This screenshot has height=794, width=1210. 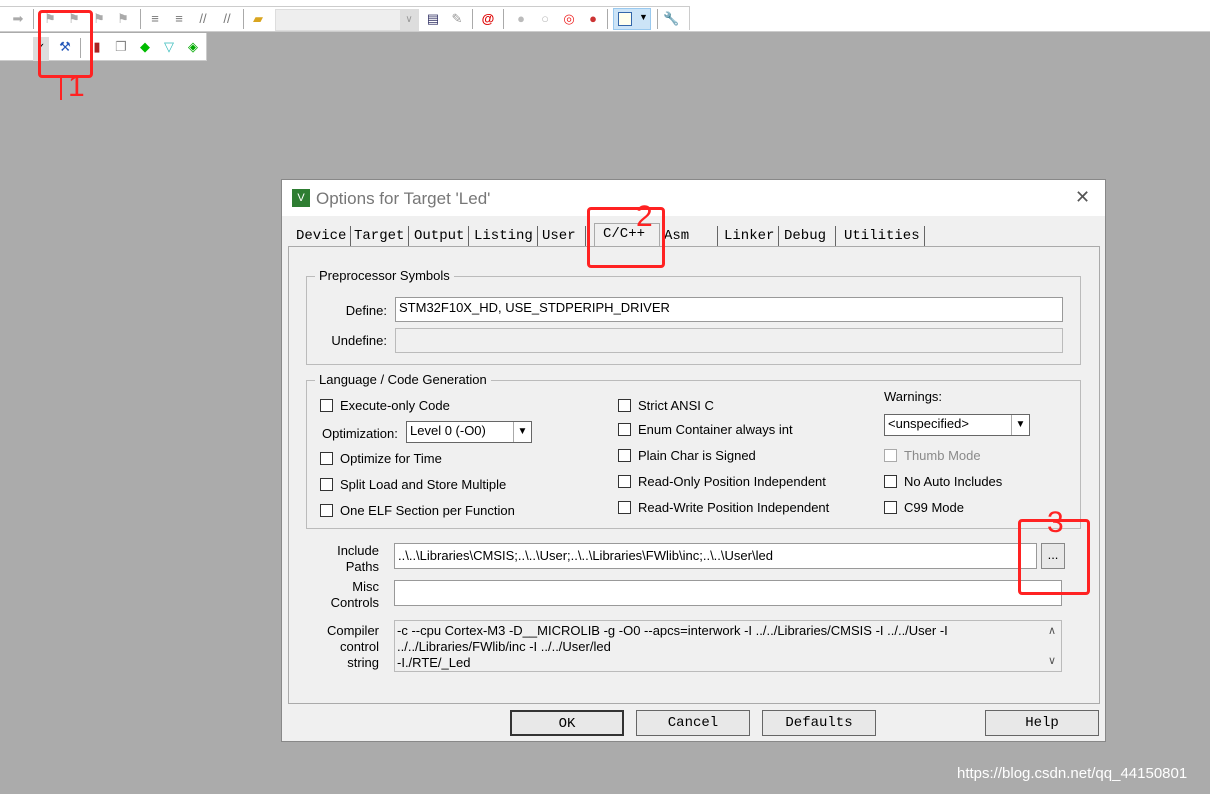 I want to click on rw-pi-checkbox: Read-Write Position Independent, so click(x=723, y=507).